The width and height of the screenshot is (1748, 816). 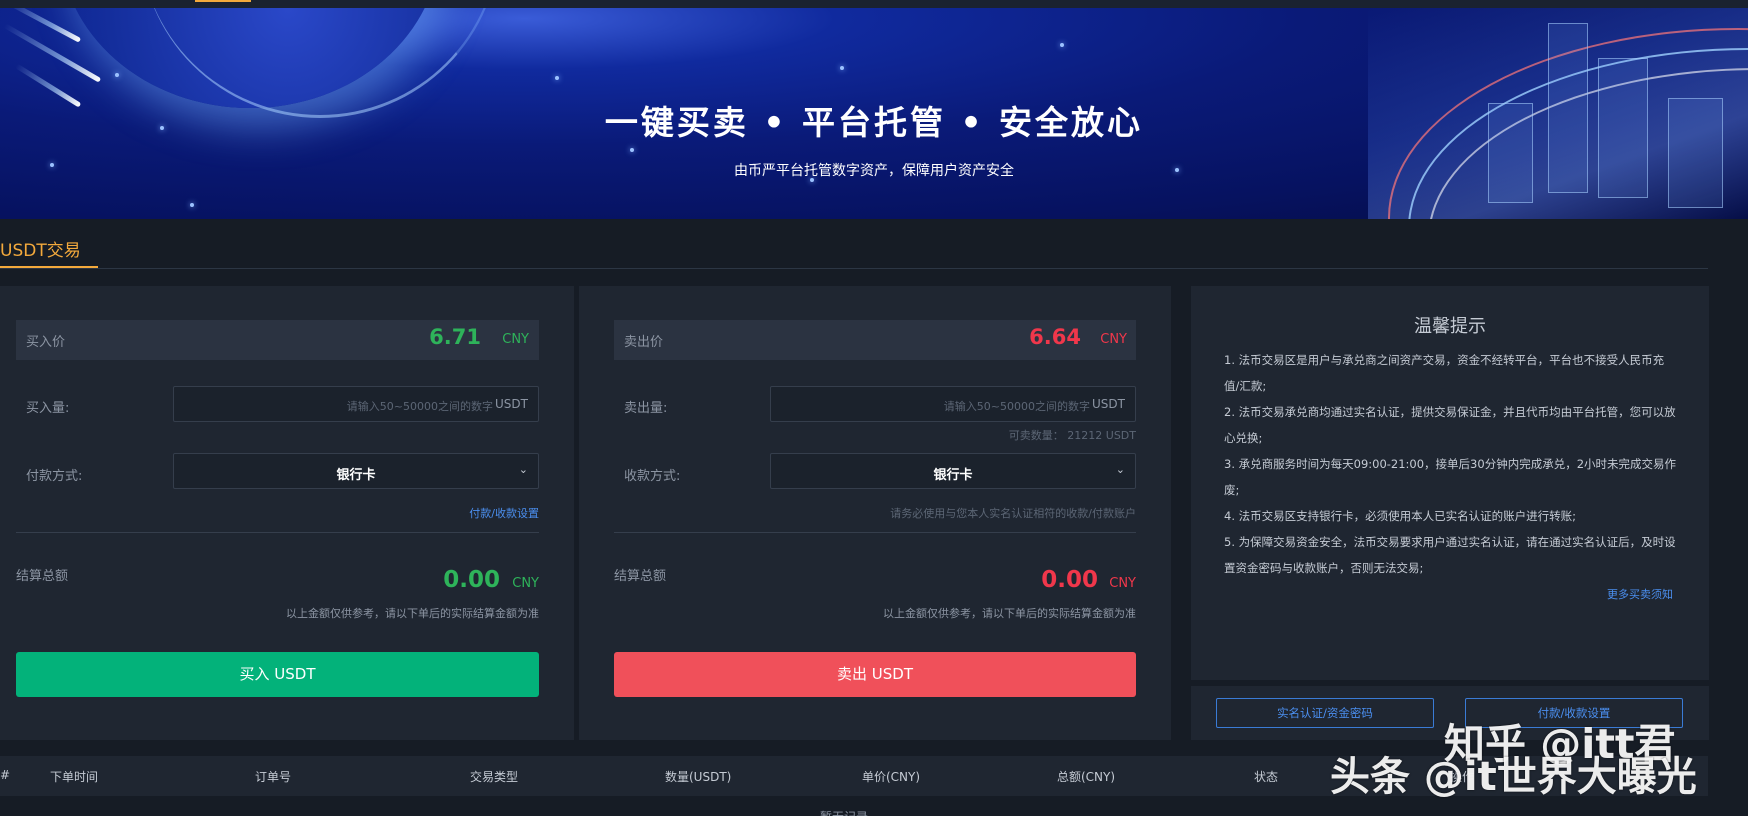 What do you see at coordinates (1513, 777) in the screenshot?
I see `watermark-toutiao: 头条 @it世界大曝光` at bounding box center [1513, 777].